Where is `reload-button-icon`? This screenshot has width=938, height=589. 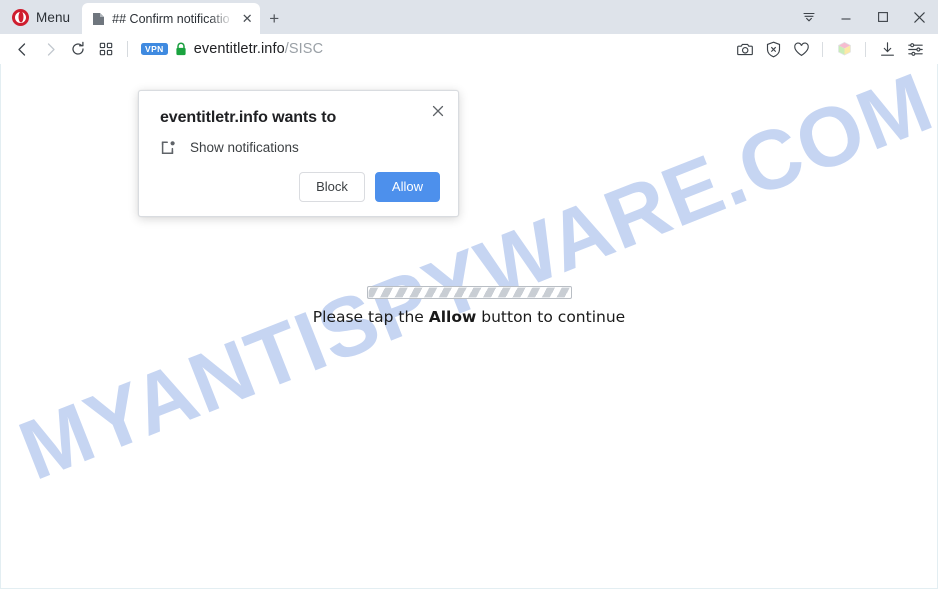
reload-button-icon is located at coordinates (78, 49).